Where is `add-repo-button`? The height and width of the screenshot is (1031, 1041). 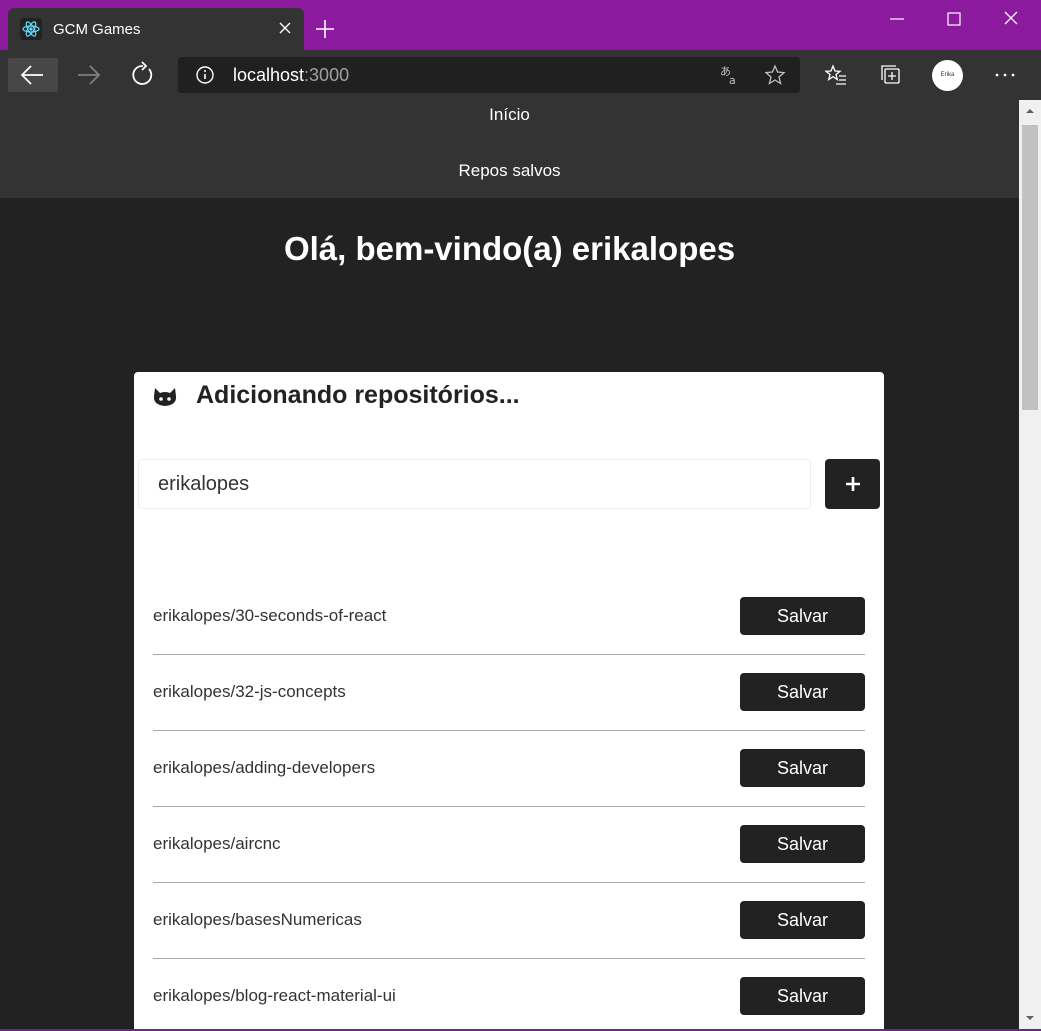 add-repo-button is located at coordinates (852, 484).